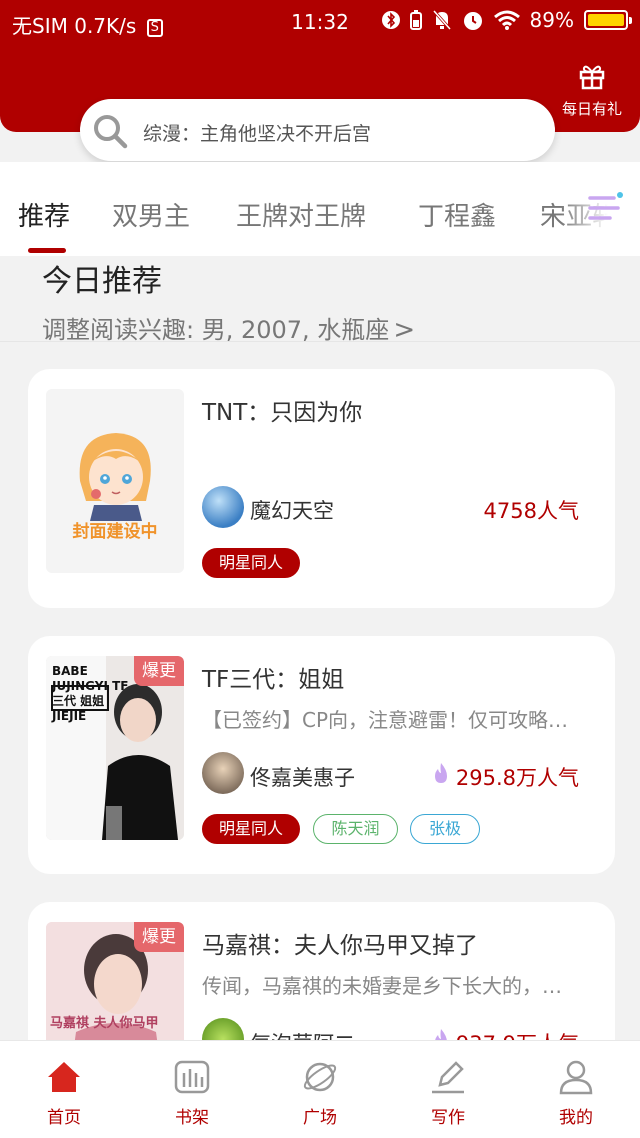 The height and width of the screenshot is (1138, 640). What do you see at coordinates (320, 300) in the screenshot?
I see `today-recommend-section: 今日推荐 调整阅读兴趣: 男, 2007, 水瓶座 >` at bounding box center [320, 300].